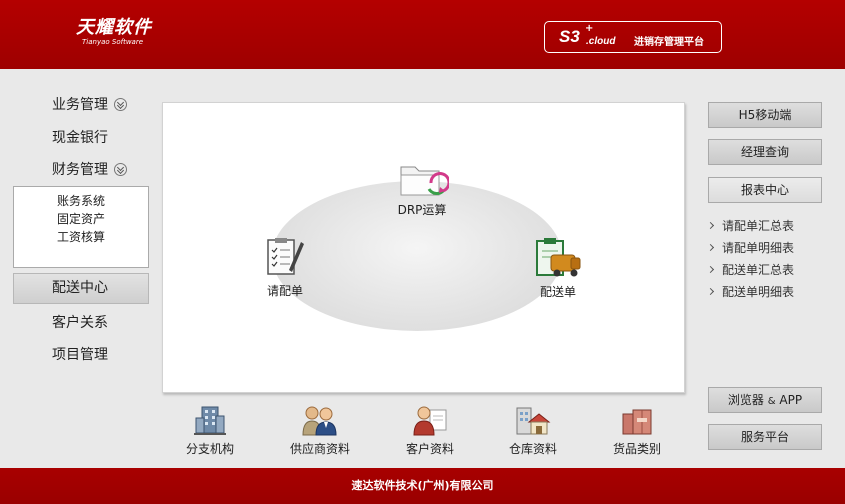 The width and height of the screenshot is (845, 504). What do you see at coordinates (601, 41) in the screenshot?
I see `brand-cloud-text: .cloud` at bounding box center [601, 41].